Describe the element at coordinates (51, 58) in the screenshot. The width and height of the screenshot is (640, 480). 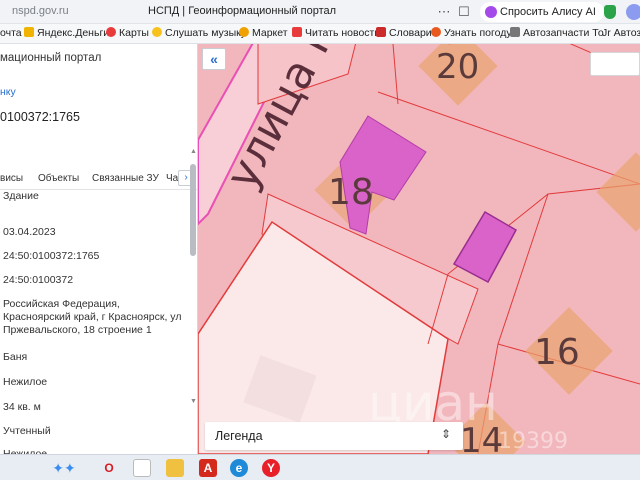
I see `portal-title: мационный портал` at that location.